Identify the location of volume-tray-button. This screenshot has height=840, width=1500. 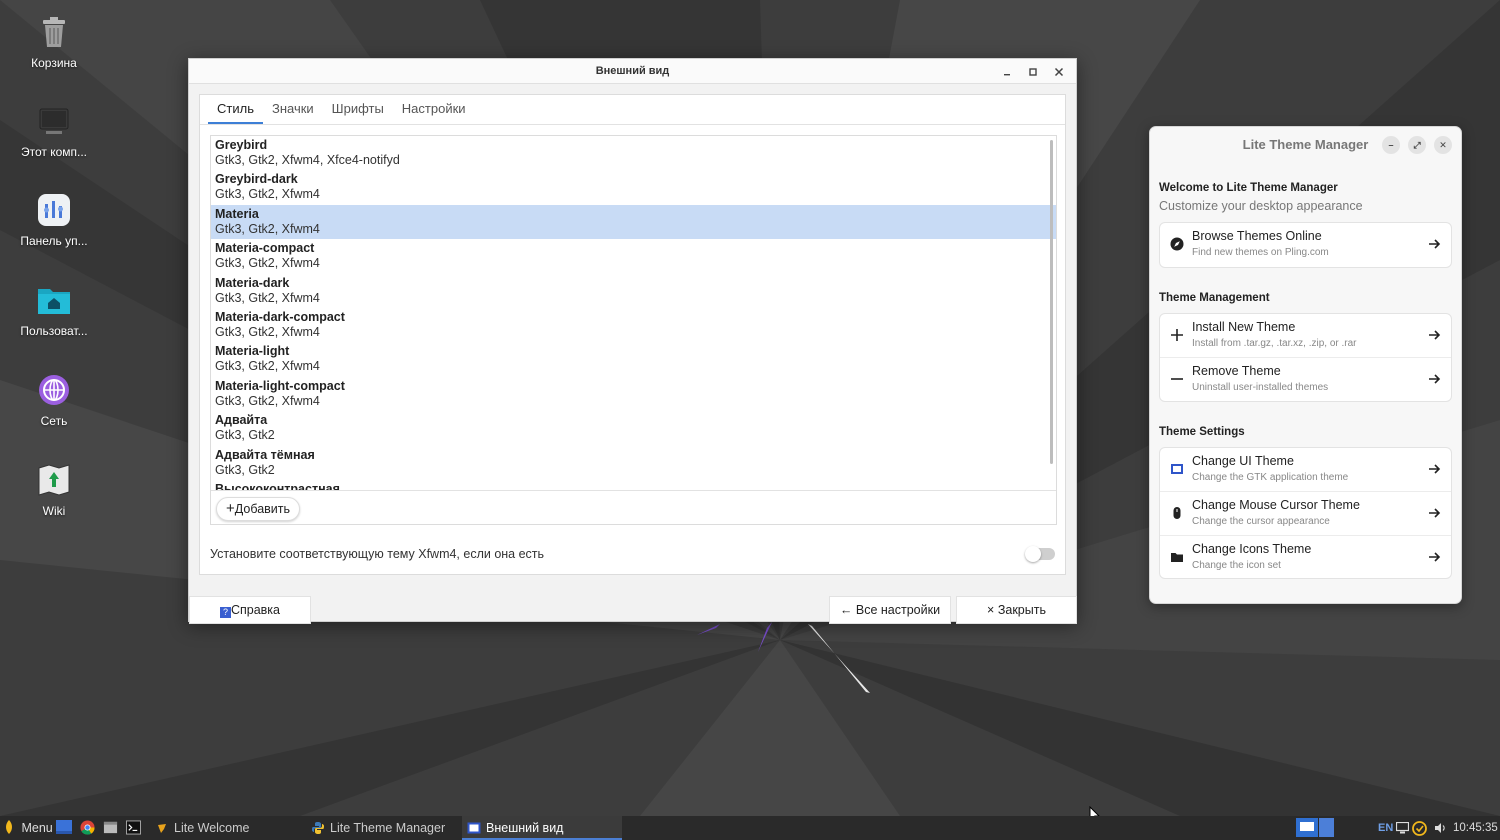
(1440, 831).